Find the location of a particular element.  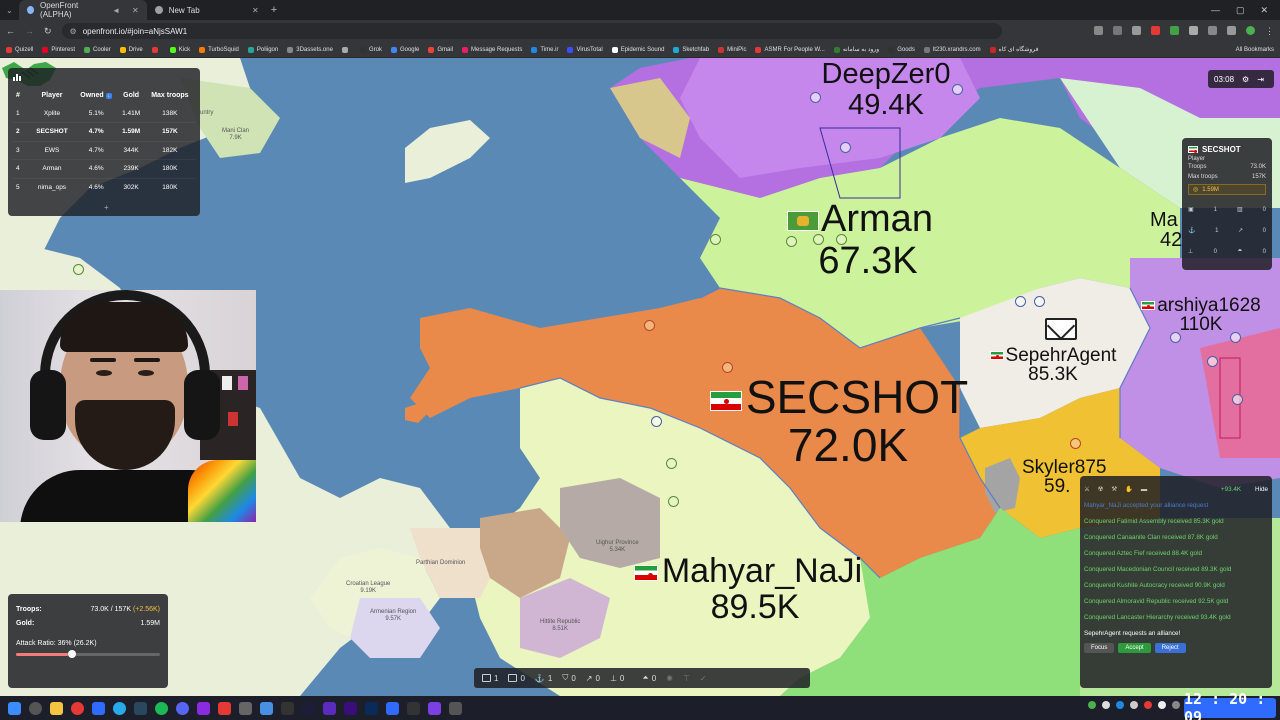

all-bookmarks-button: All Bookmarks is located at coordinates (1255, 50).